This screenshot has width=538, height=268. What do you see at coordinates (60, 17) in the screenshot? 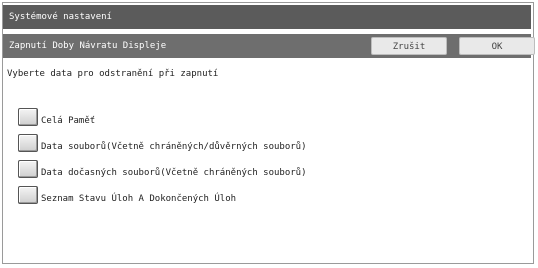
I see `window-title: Systémové nastavení` at bounding box center [60, 17].